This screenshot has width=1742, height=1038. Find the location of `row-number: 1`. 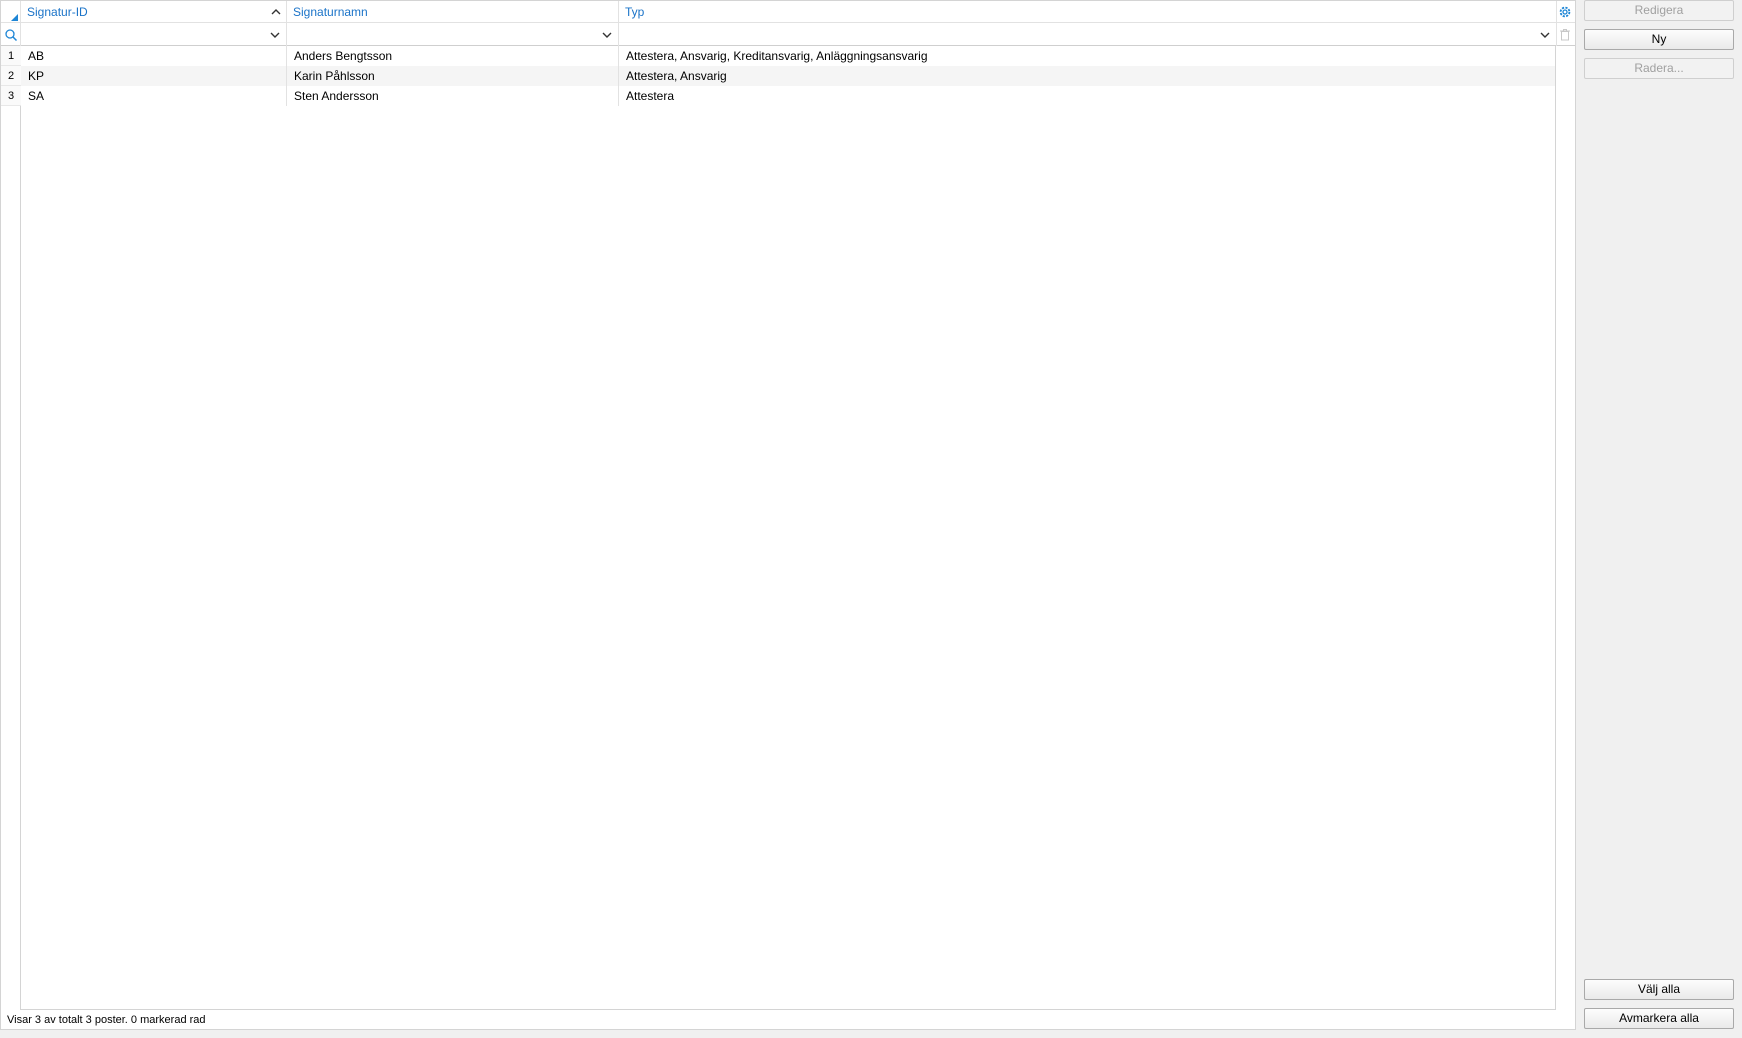

row-number: 1 is located at coordinates (11, 56).